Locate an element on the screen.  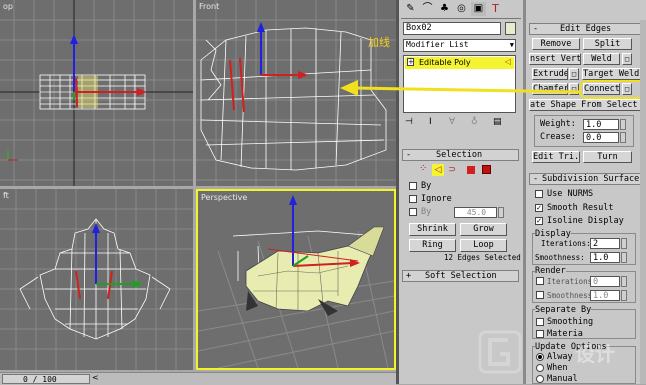
watermark-logo is located at coordinates (500, 352).